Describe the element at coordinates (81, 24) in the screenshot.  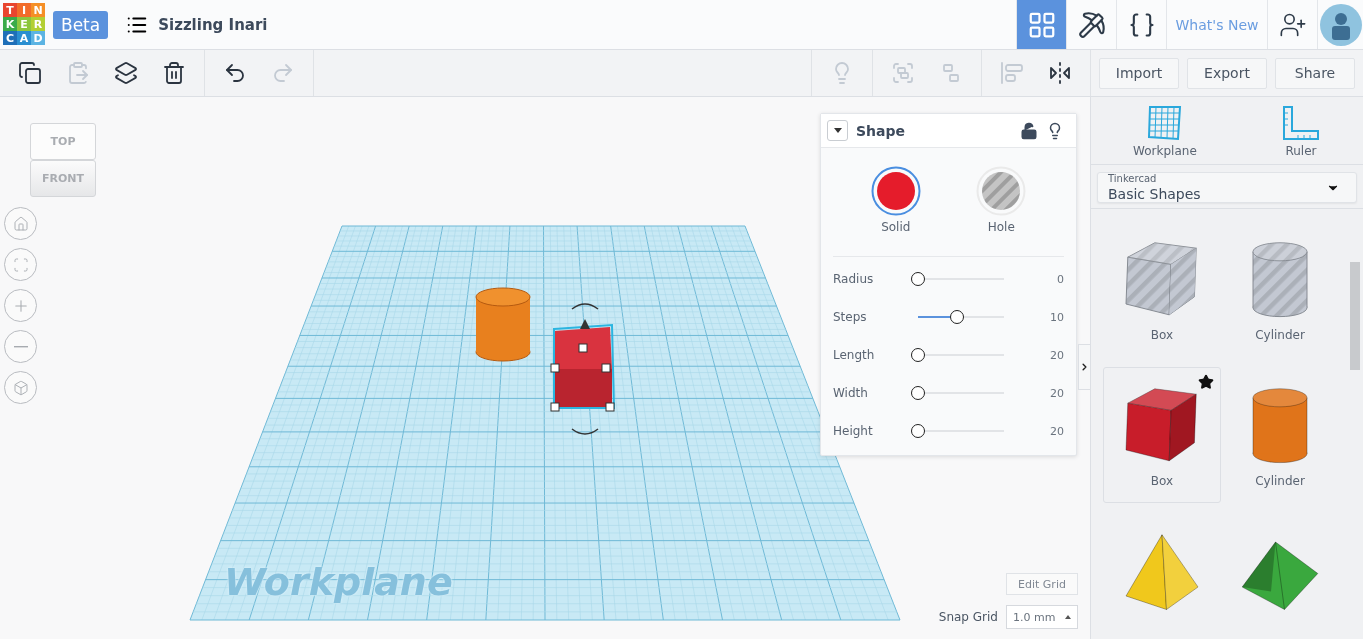
I see `beta-badge: Beta` at that location.